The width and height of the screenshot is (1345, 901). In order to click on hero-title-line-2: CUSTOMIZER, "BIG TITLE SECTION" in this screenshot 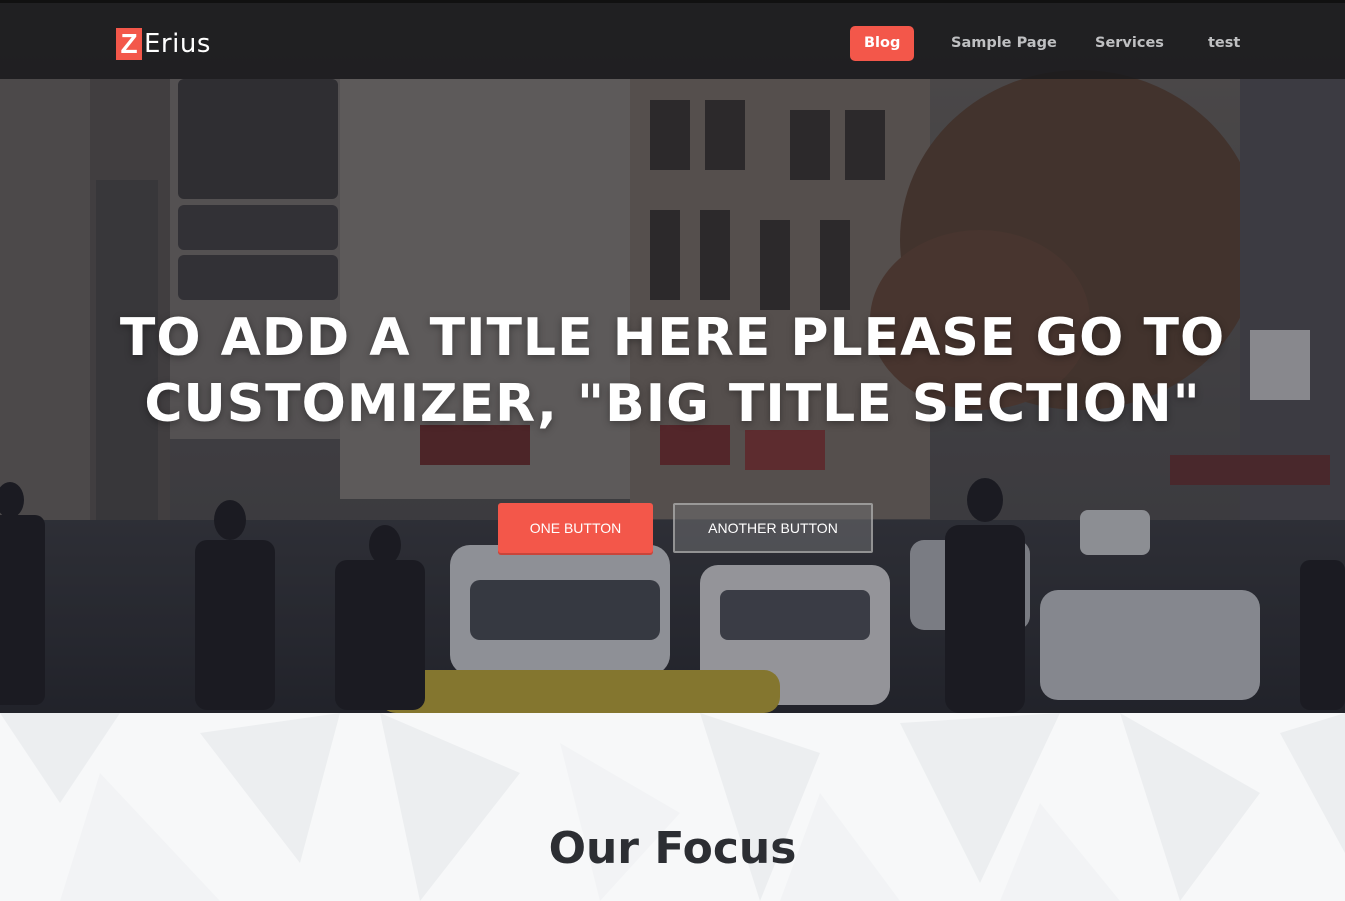, I will do `click(672, 404)`.